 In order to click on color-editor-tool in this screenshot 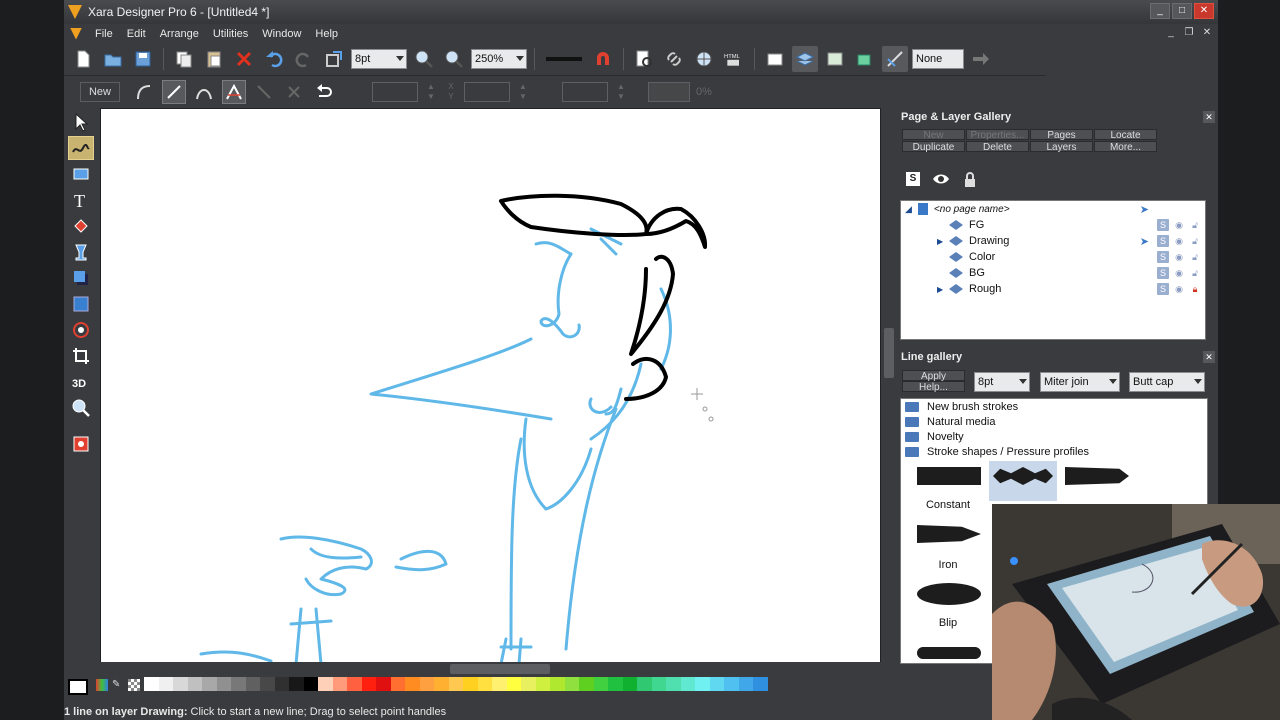, I will do `click(81, 444)`.